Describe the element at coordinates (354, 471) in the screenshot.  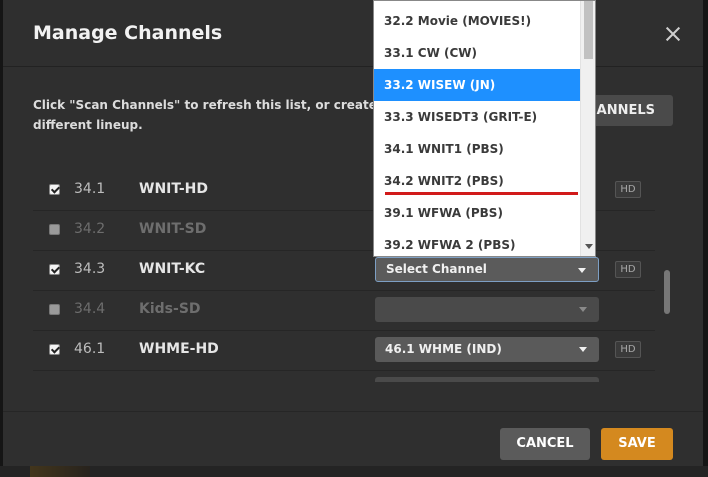
I see `background-page-strip` at that location.